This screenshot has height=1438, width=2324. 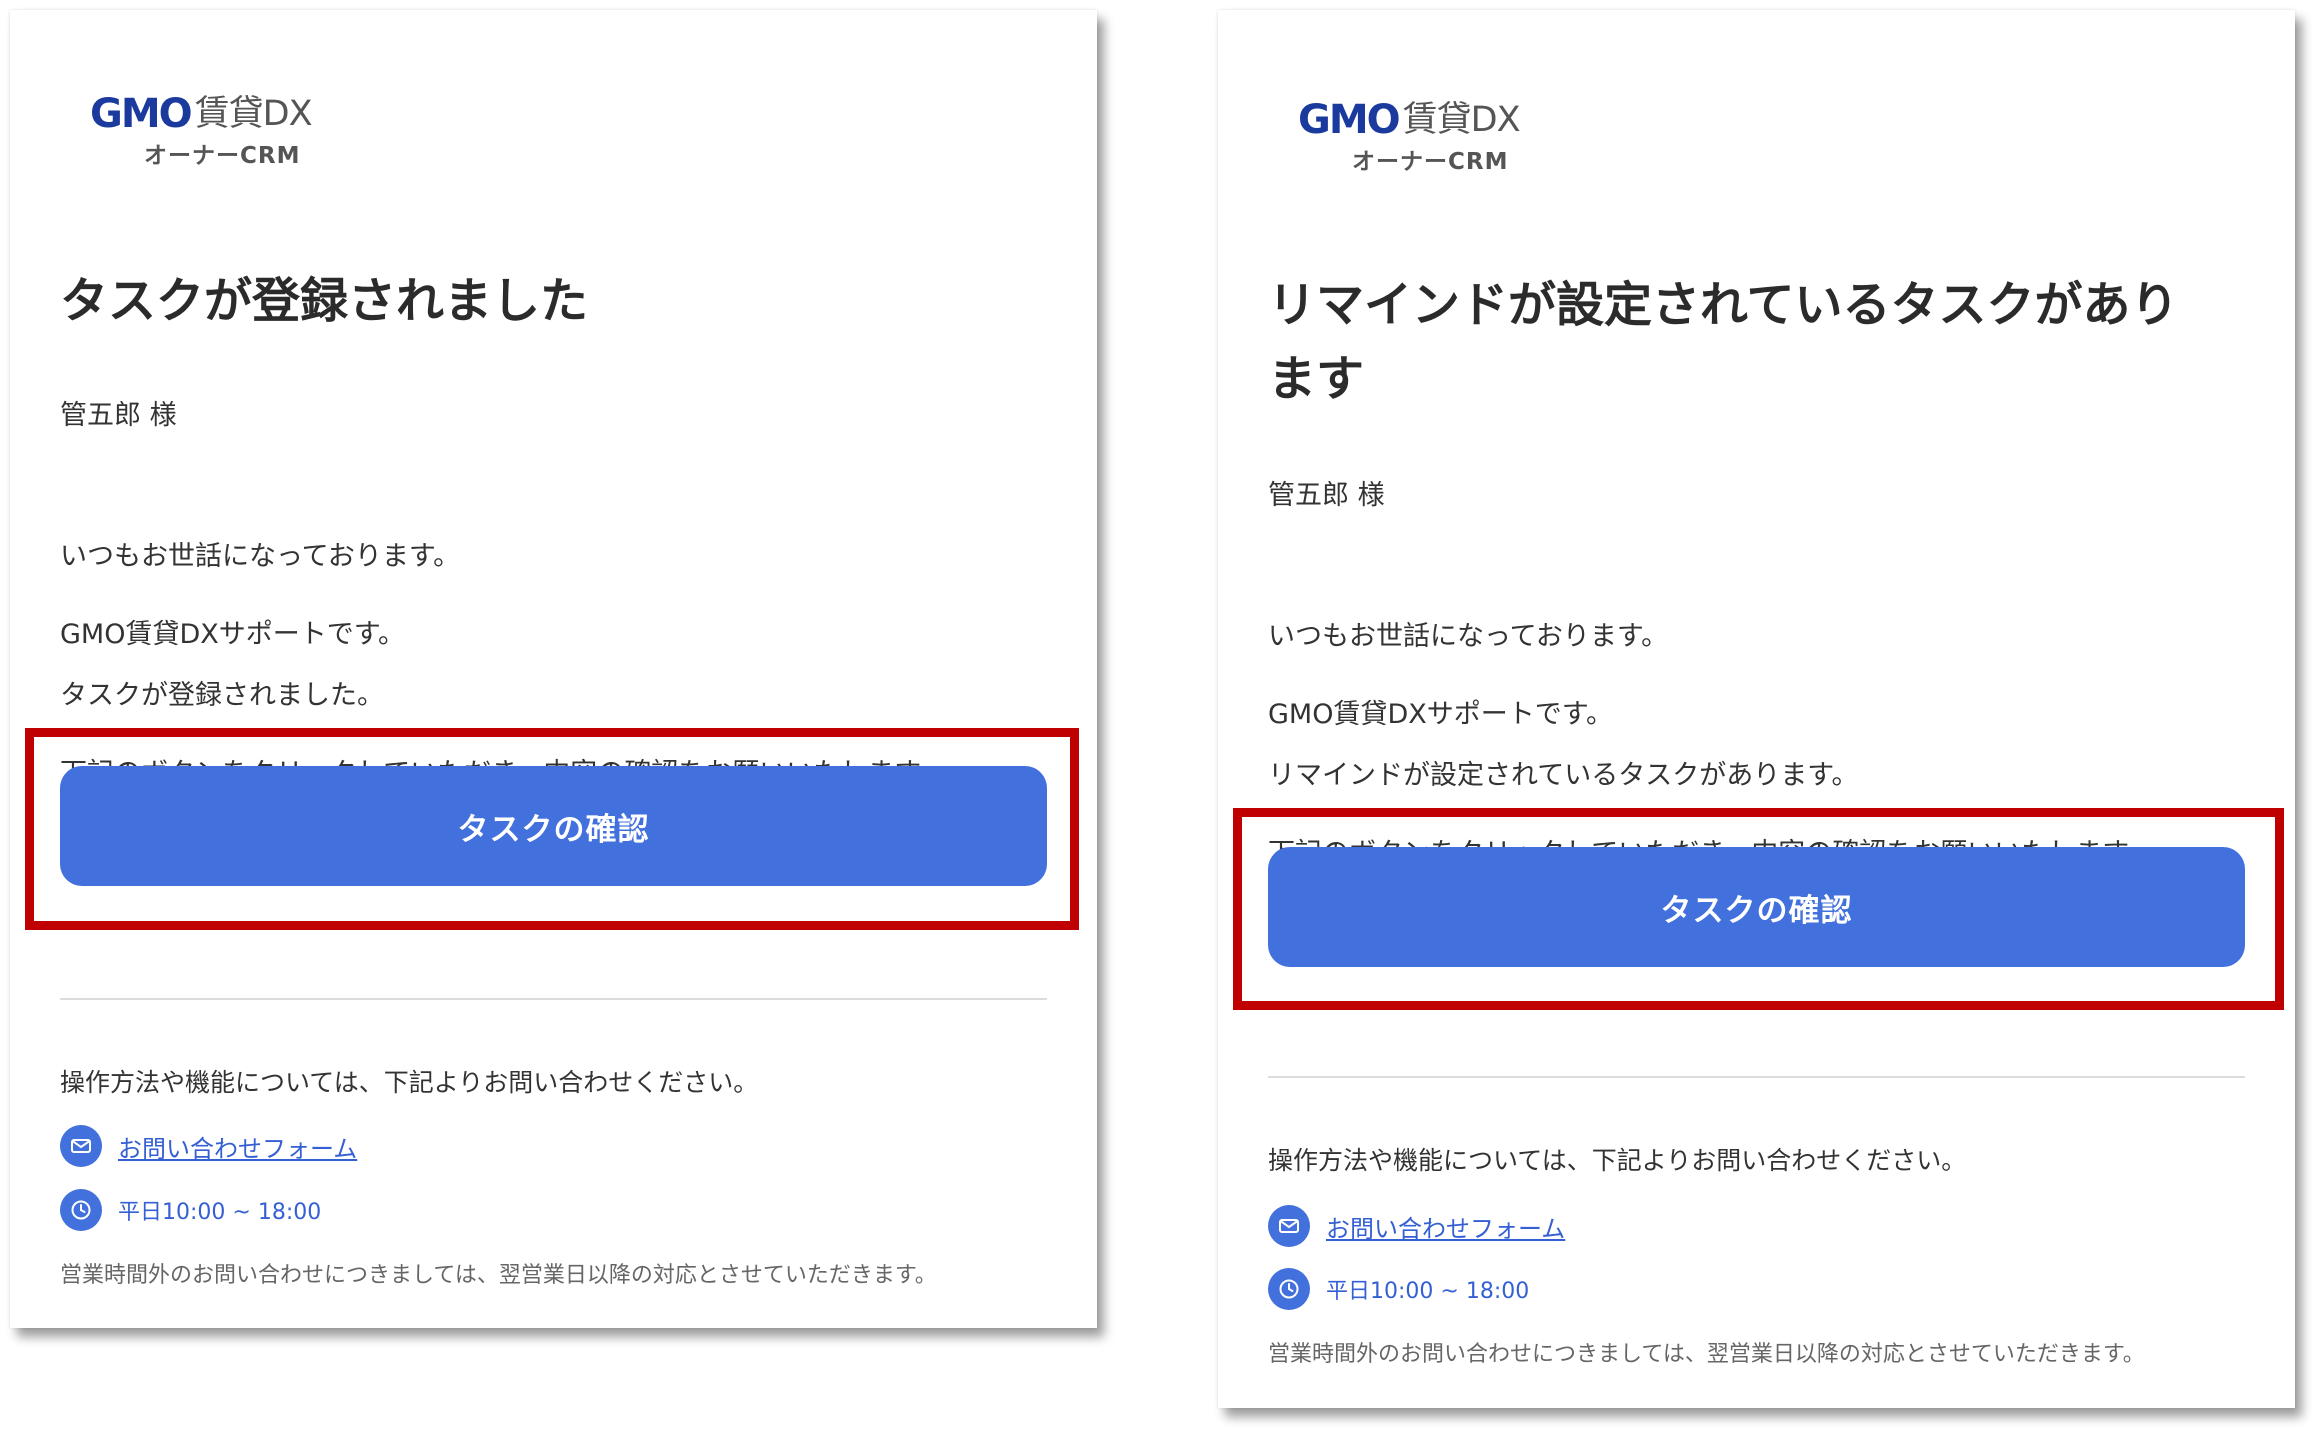 I want to click on message-line: タスクが登録されました。, so click(x=222, y=695).